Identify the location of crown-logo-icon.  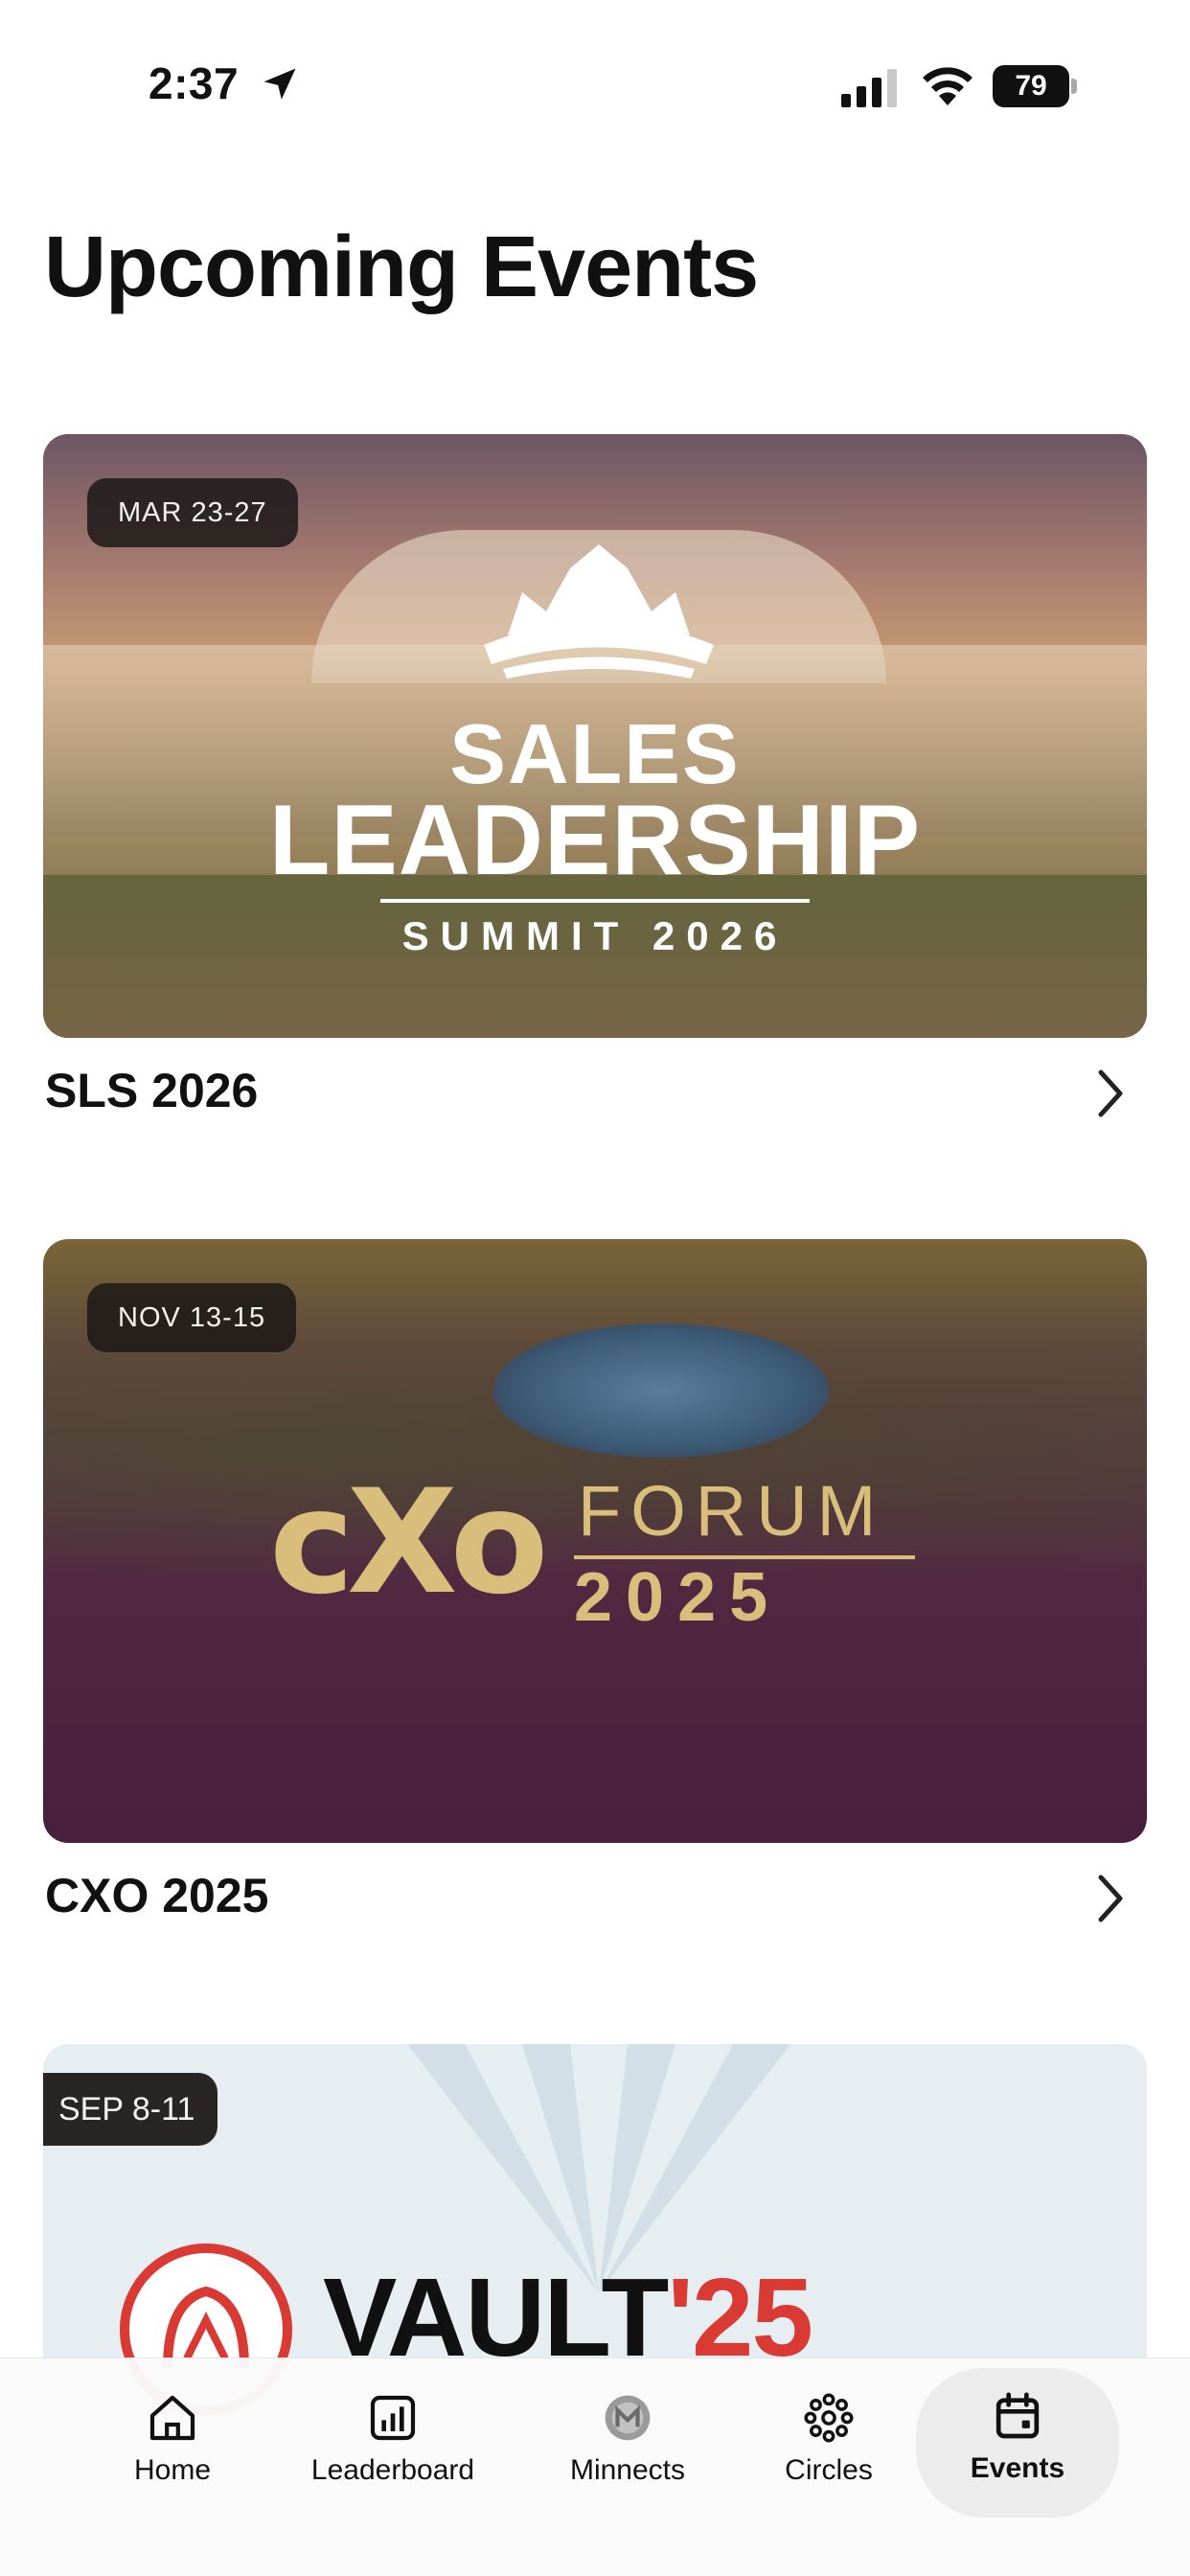
(599, 611).